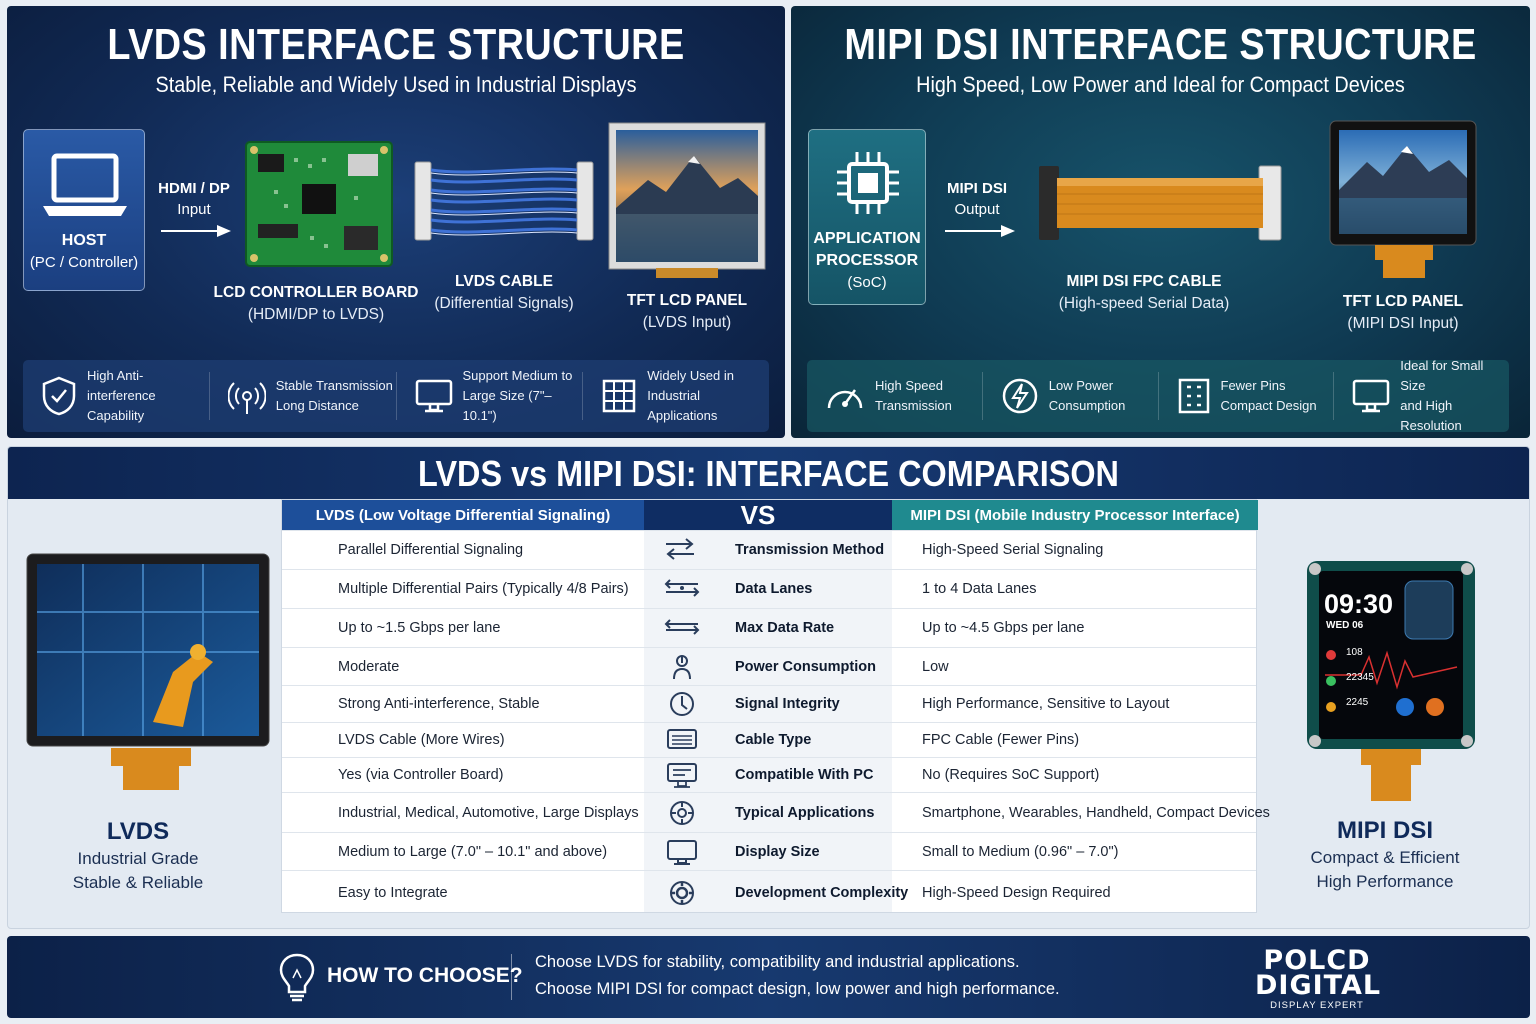 This screenshot has height=1024, width=1536. Describe the element at coordinates (687, 300) in the screenshot. I see `tft-panel-lvds-title: TFT LCD PANEL` at that location.